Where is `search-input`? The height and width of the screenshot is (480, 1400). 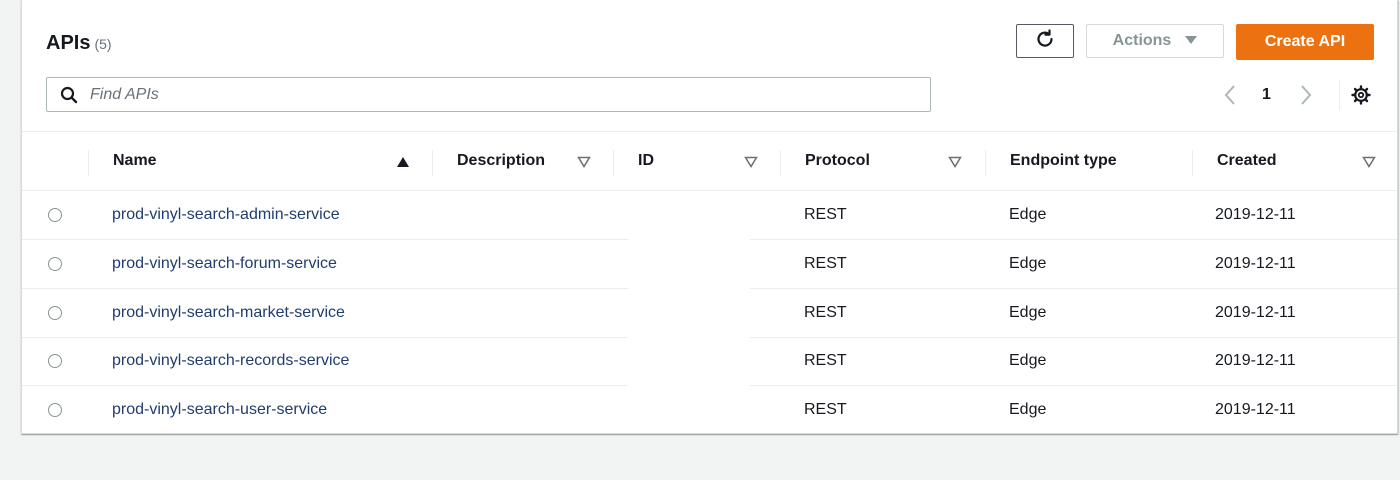
search-input is located at coordinates (490, 94).